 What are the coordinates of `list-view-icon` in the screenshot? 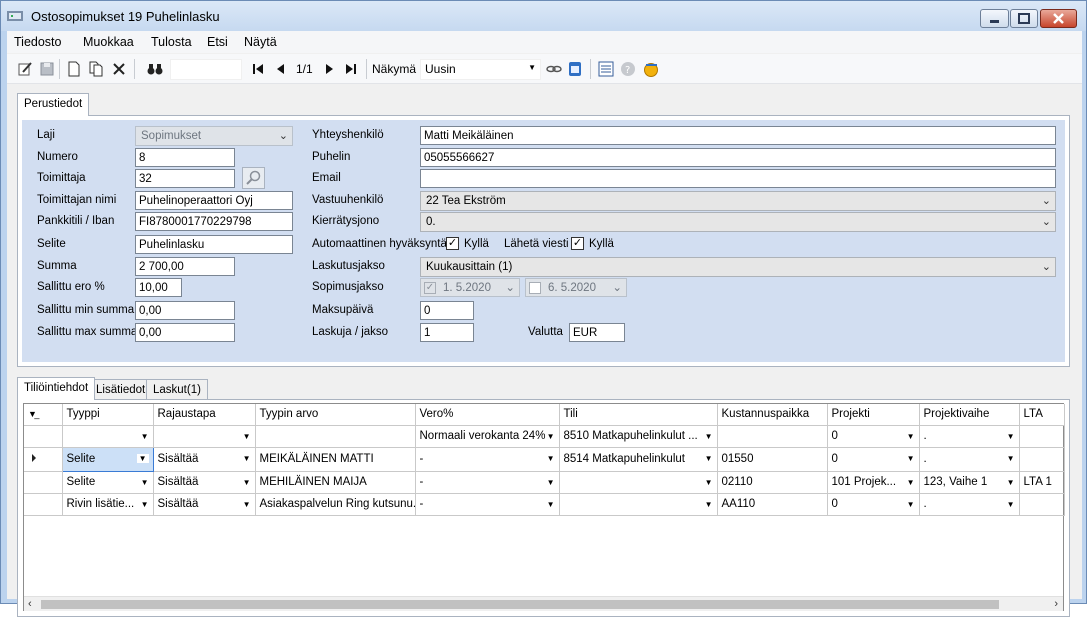 It's located at (606, 69).